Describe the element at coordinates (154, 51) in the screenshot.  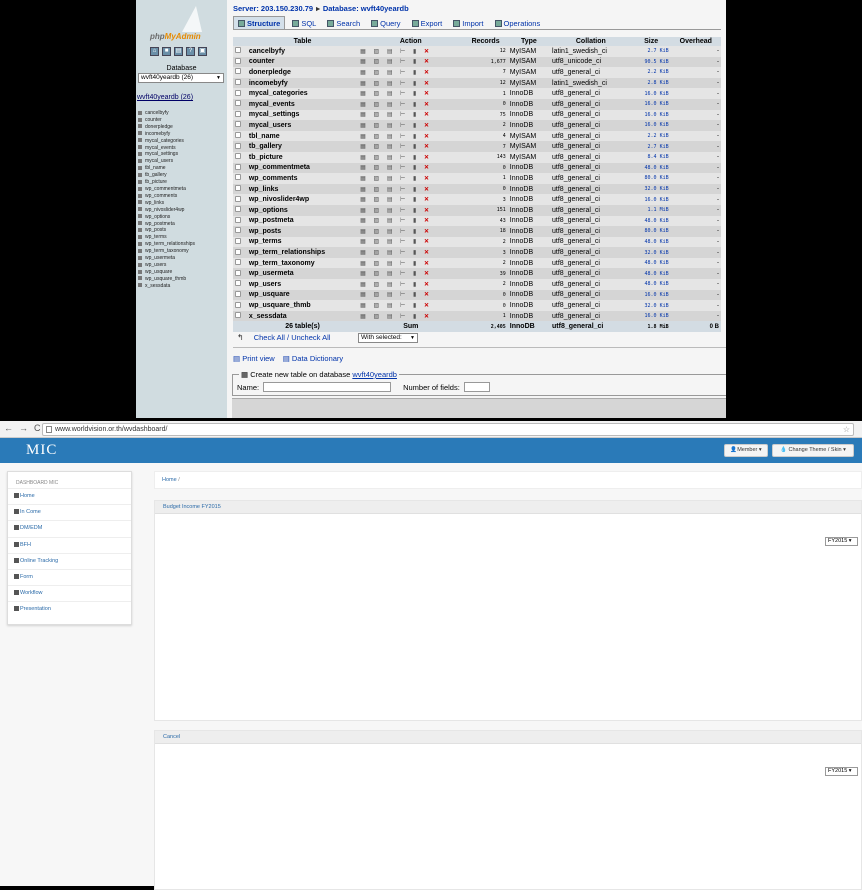
I see `home-icon: ⌂` at that location.